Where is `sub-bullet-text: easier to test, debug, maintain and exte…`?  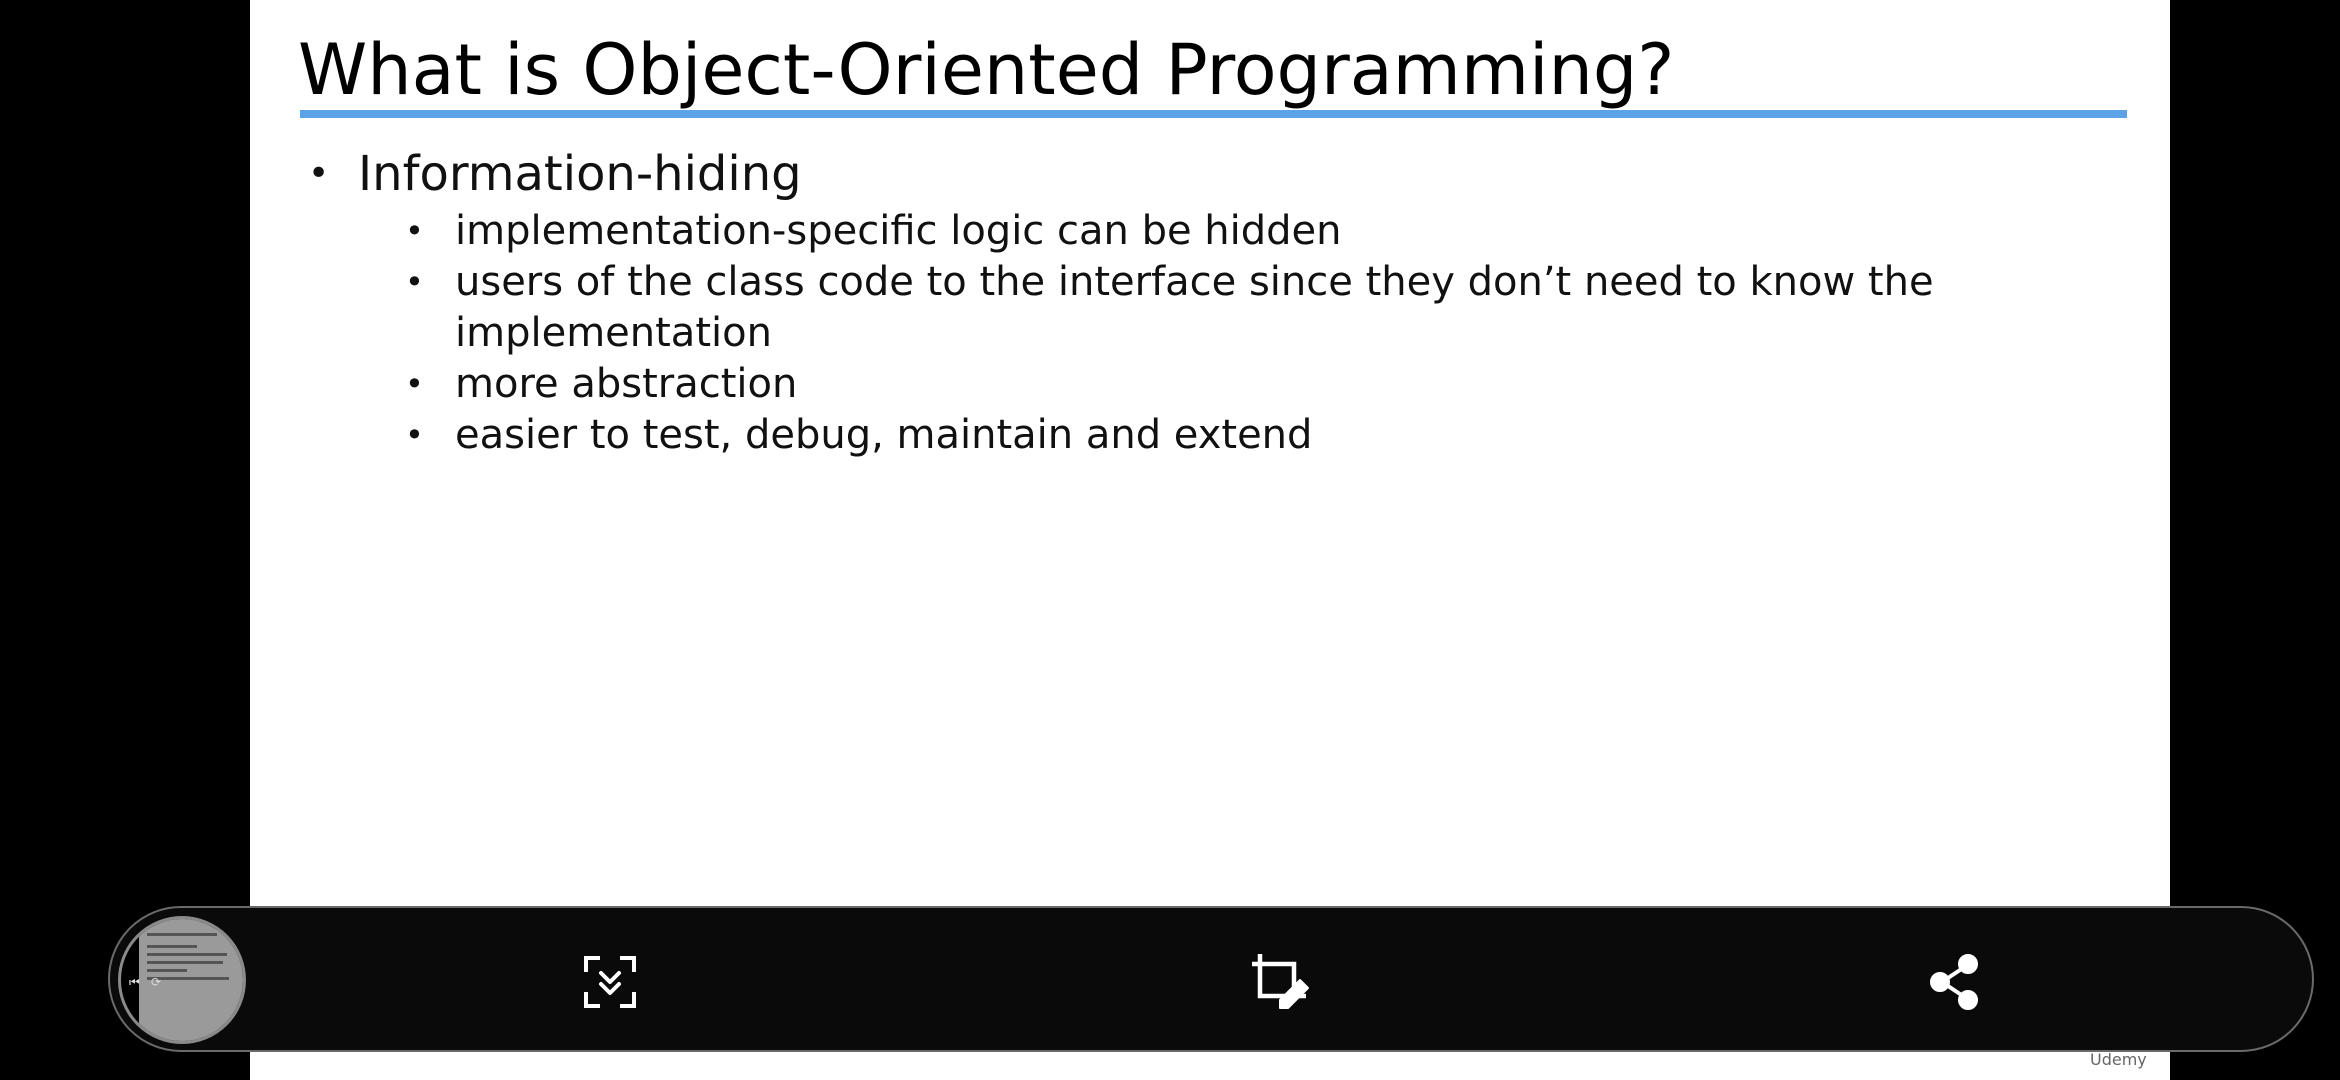 sub-bullet-text: easier to test, debug, maintain and exte… is located at coordinates (884, 435).